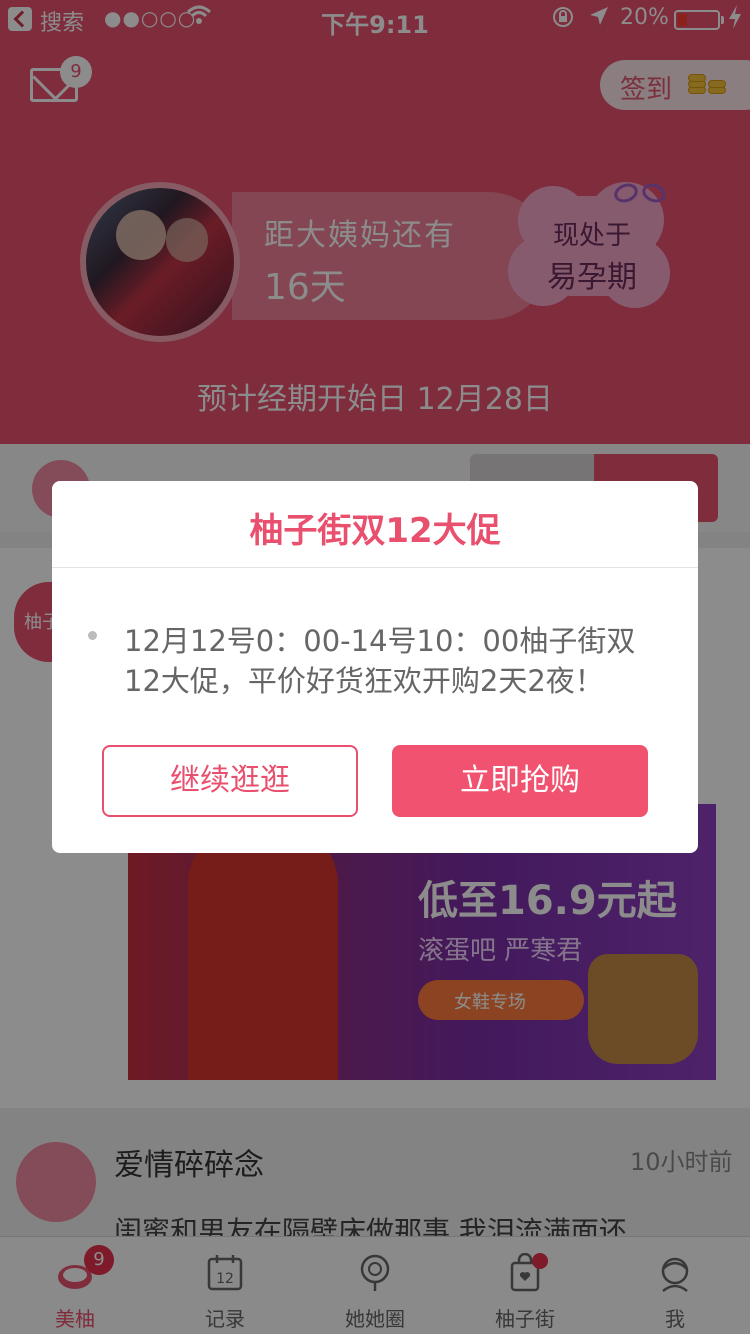  Describe the element at coordinates (520, 781) in the screenshot. I see `buy-now-button: 立即抢购` at that location.